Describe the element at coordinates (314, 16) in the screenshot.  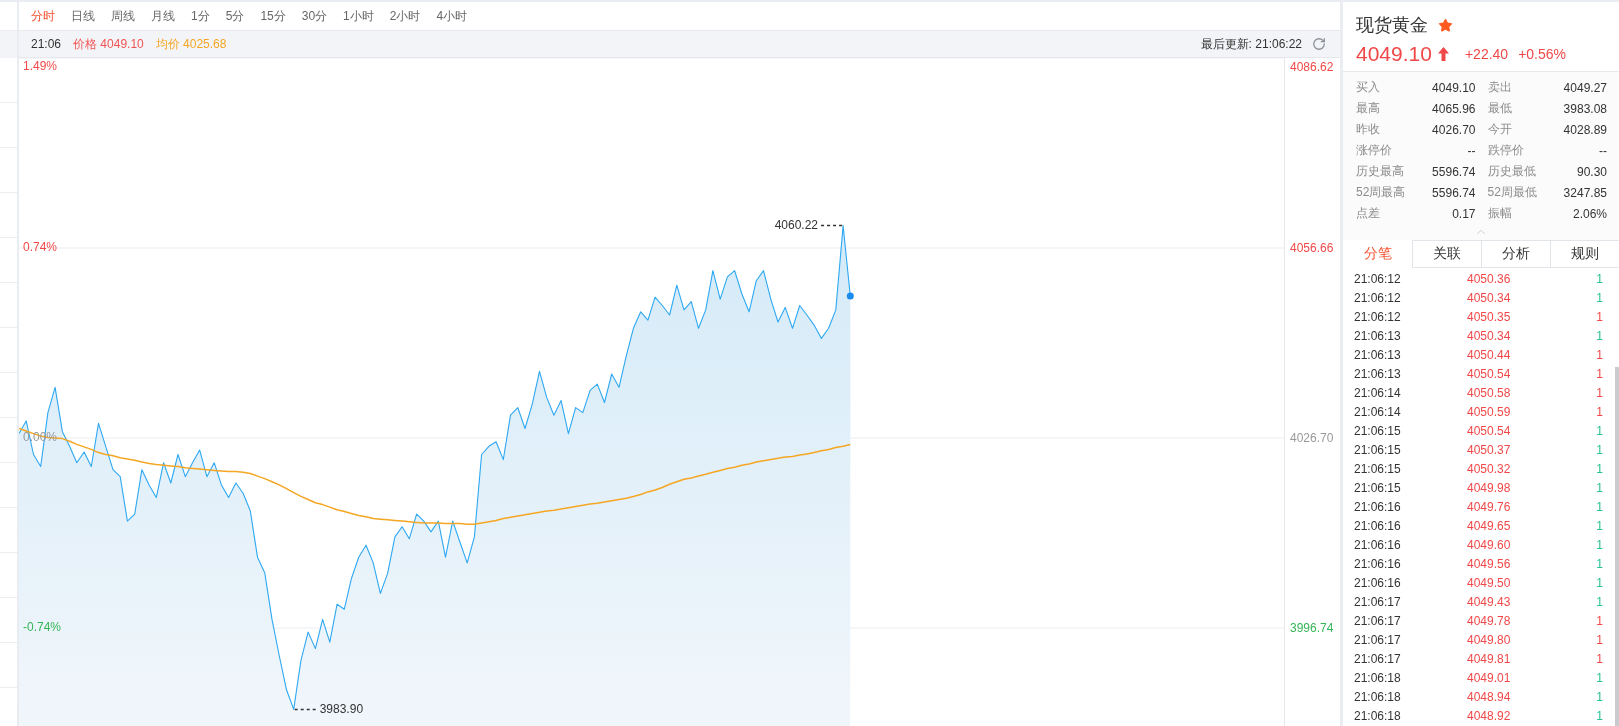
I see `period-tab: 30分` at that location.